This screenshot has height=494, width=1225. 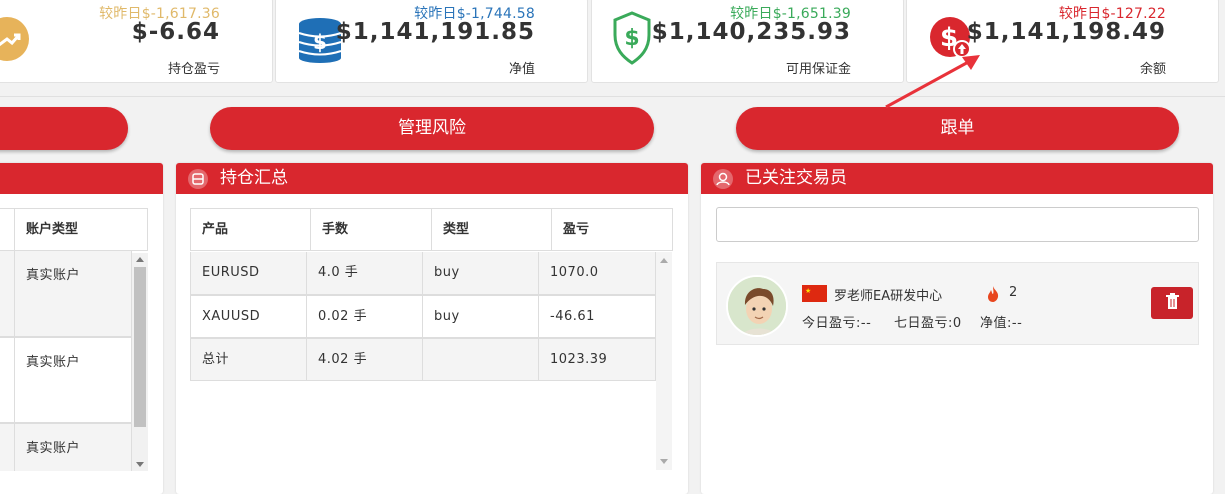 I want to click on week-pnl: 七日盈亏:0, so click(x=928, y=323).